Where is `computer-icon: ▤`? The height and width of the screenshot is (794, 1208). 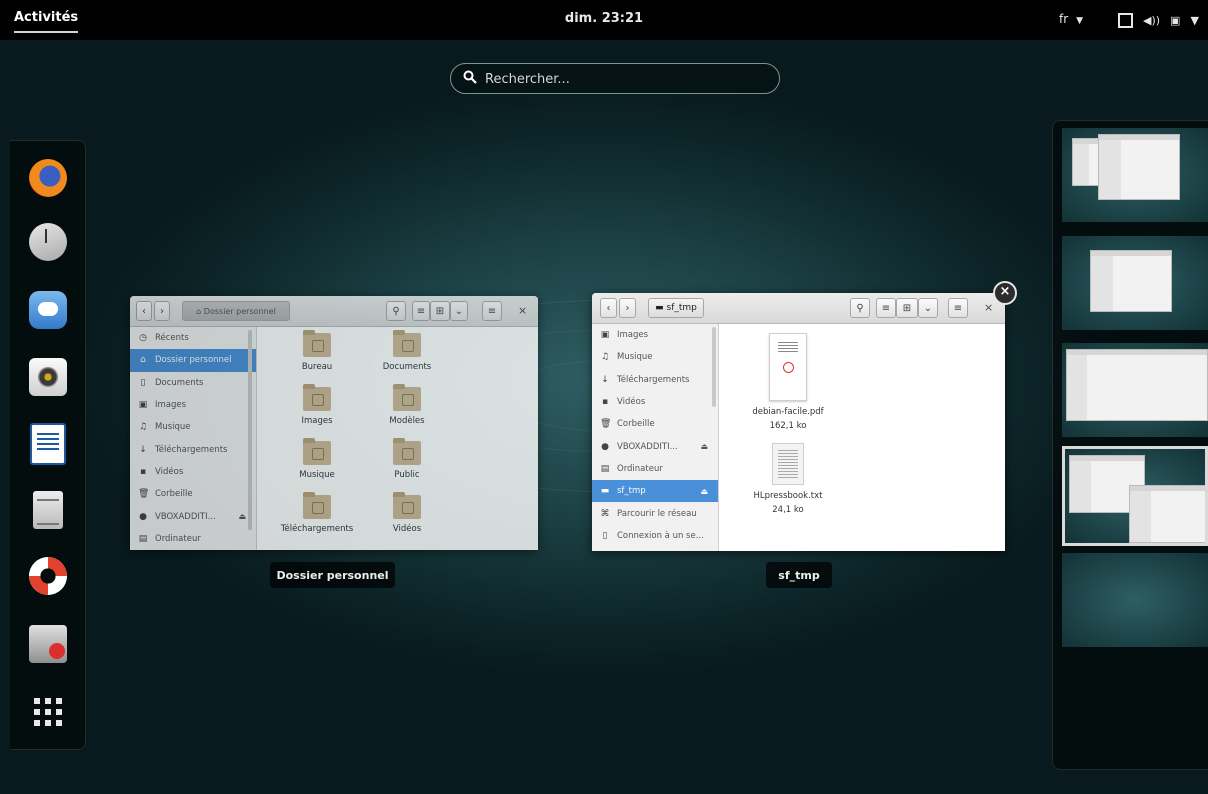
computer-icon: ▤ is located at coordinates (605, 468).